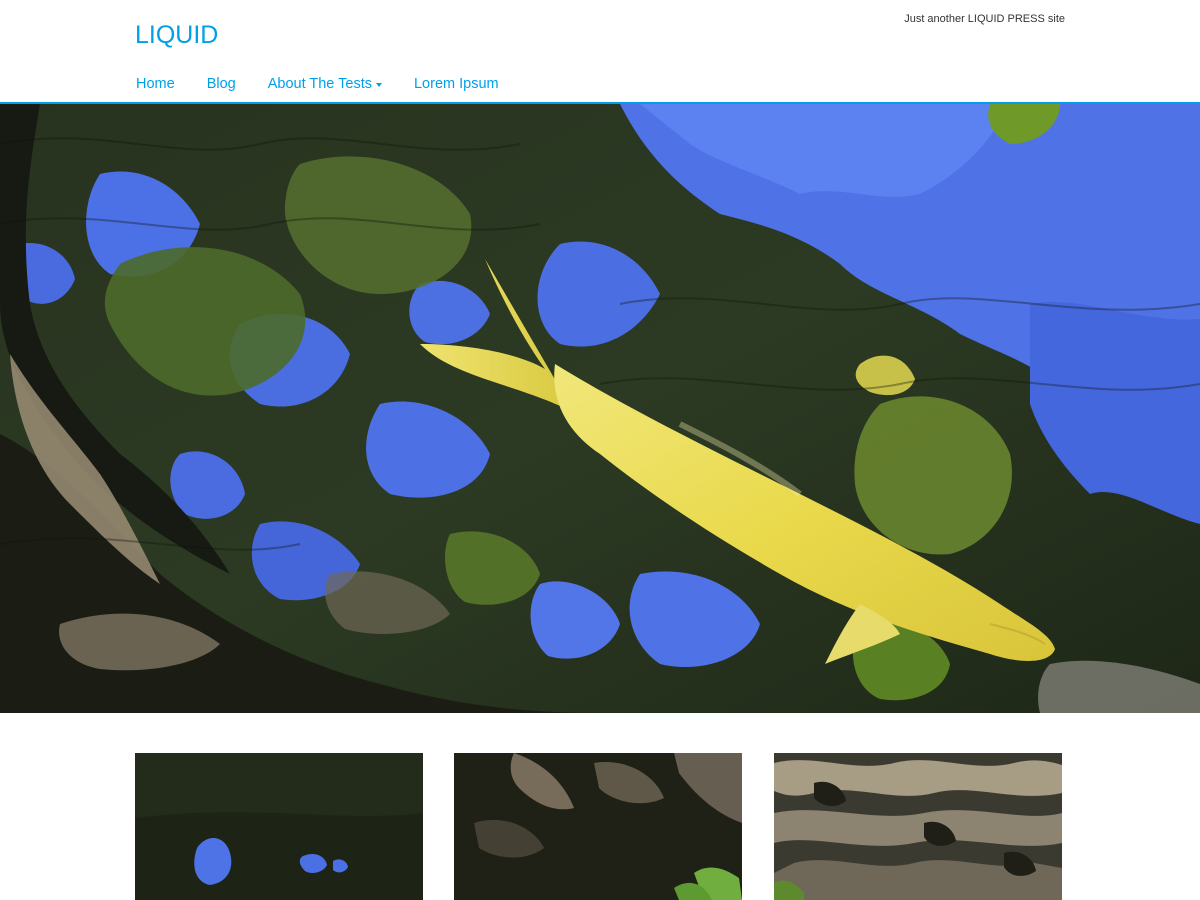  What do you see at coordinates (319, 84) in the screenshot?
I see `nav-item-label: About The Tests` at bounding box center [319, 84].